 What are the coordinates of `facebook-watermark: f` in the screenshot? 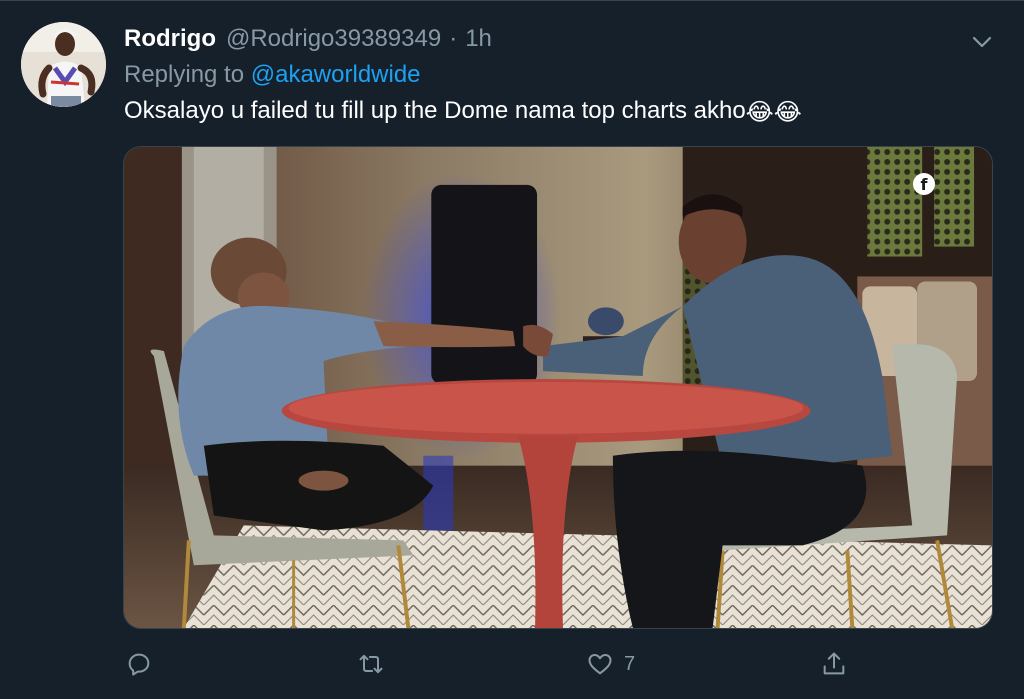 It's located at (924, 184).